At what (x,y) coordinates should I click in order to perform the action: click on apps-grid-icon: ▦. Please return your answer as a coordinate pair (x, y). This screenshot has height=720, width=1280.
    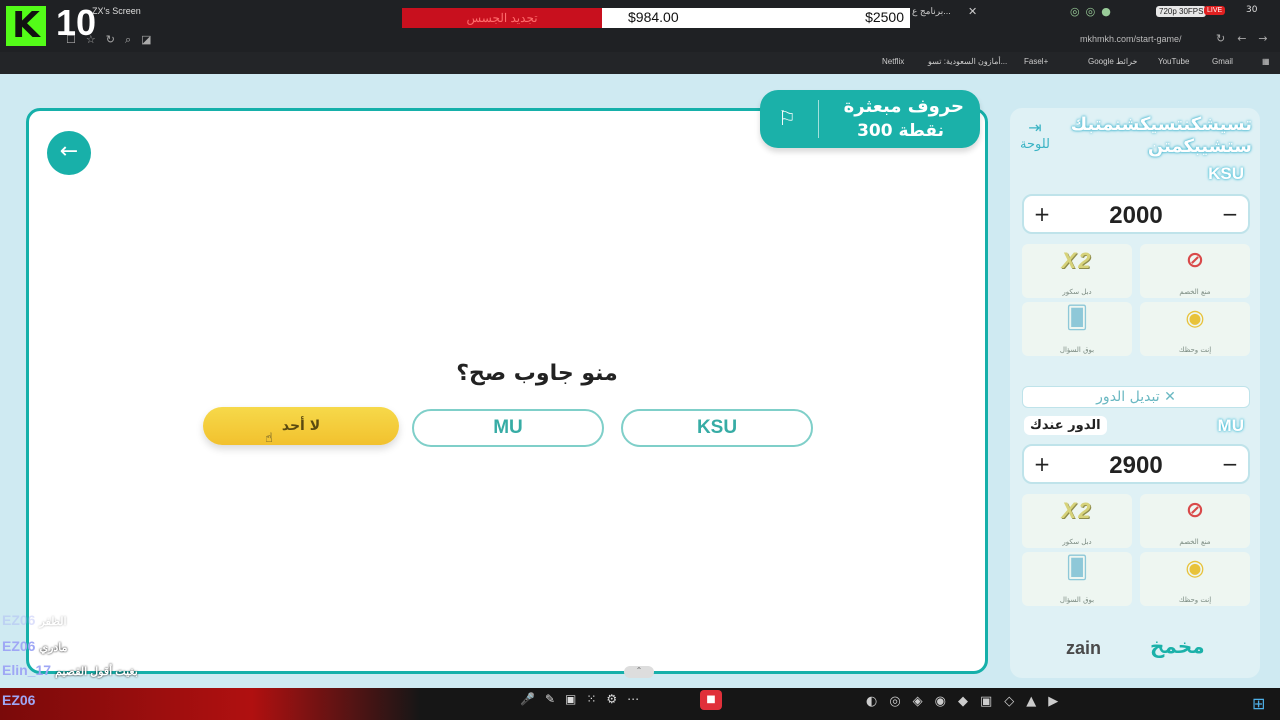
    Looking at the image, I should click on (1266, 61).